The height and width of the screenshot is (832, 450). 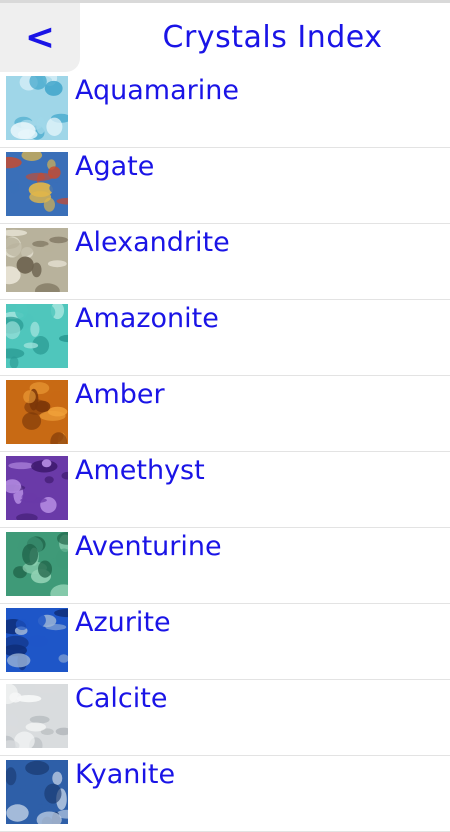 What do you see at coordinates (37, 564) in the screenshot?
I see `aventurine-image` at bounding box center [37, 564].